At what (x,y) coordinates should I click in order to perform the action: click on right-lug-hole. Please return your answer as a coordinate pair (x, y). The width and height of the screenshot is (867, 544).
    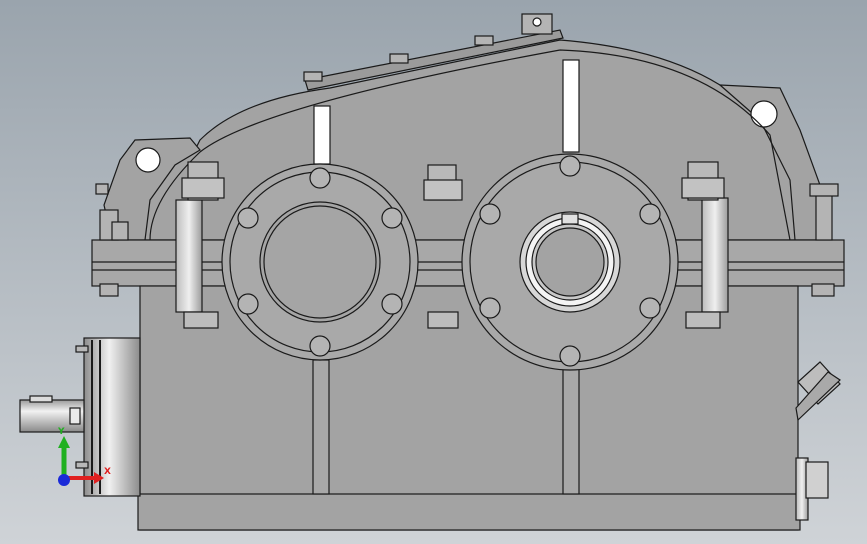
    Looking at the image, I should click on (764, 114).